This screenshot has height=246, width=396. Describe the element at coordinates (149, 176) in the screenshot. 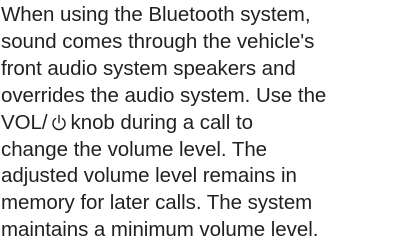

I see `text-line-7: adjusted volume level remains in` at that location.